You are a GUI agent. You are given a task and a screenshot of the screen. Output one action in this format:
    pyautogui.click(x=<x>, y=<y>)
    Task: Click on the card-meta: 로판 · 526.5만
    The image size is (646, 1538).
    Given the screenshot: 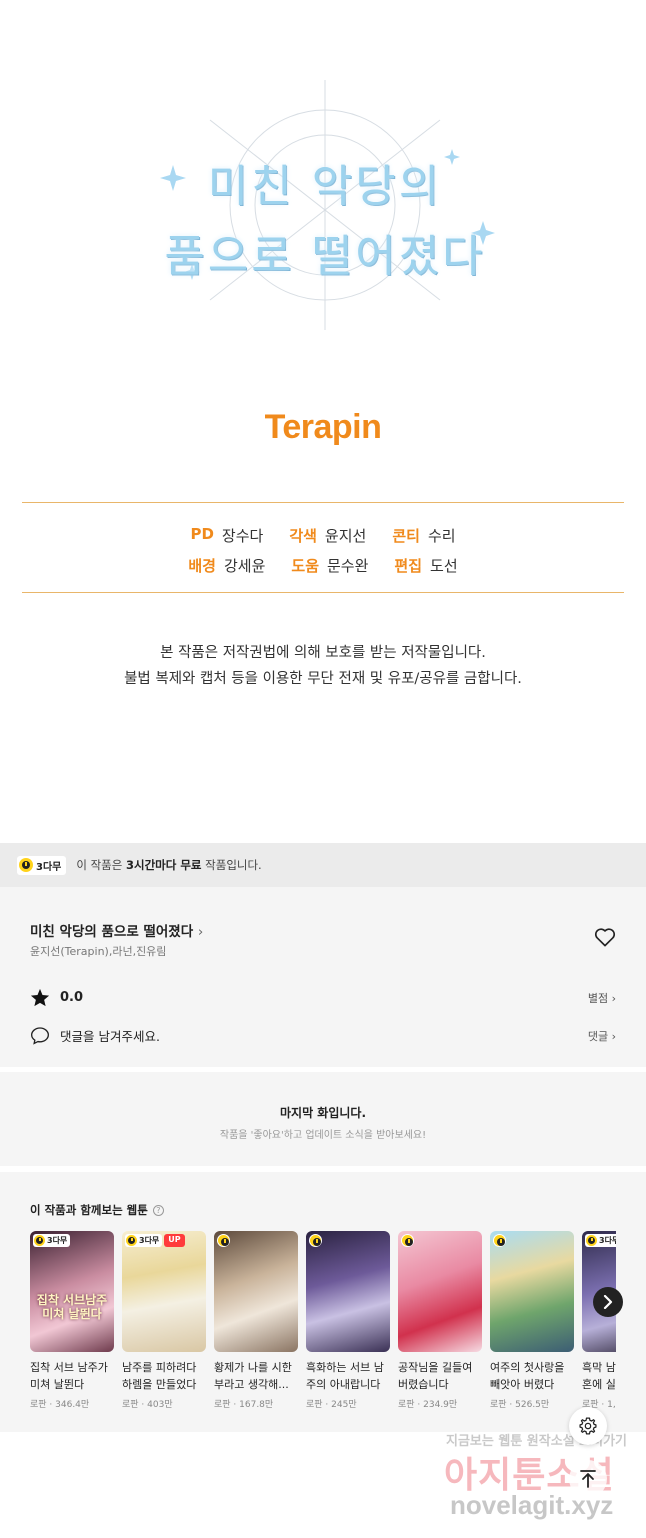 What is the action you would take?
    pyautogui.click(x=520, y=1405)
    